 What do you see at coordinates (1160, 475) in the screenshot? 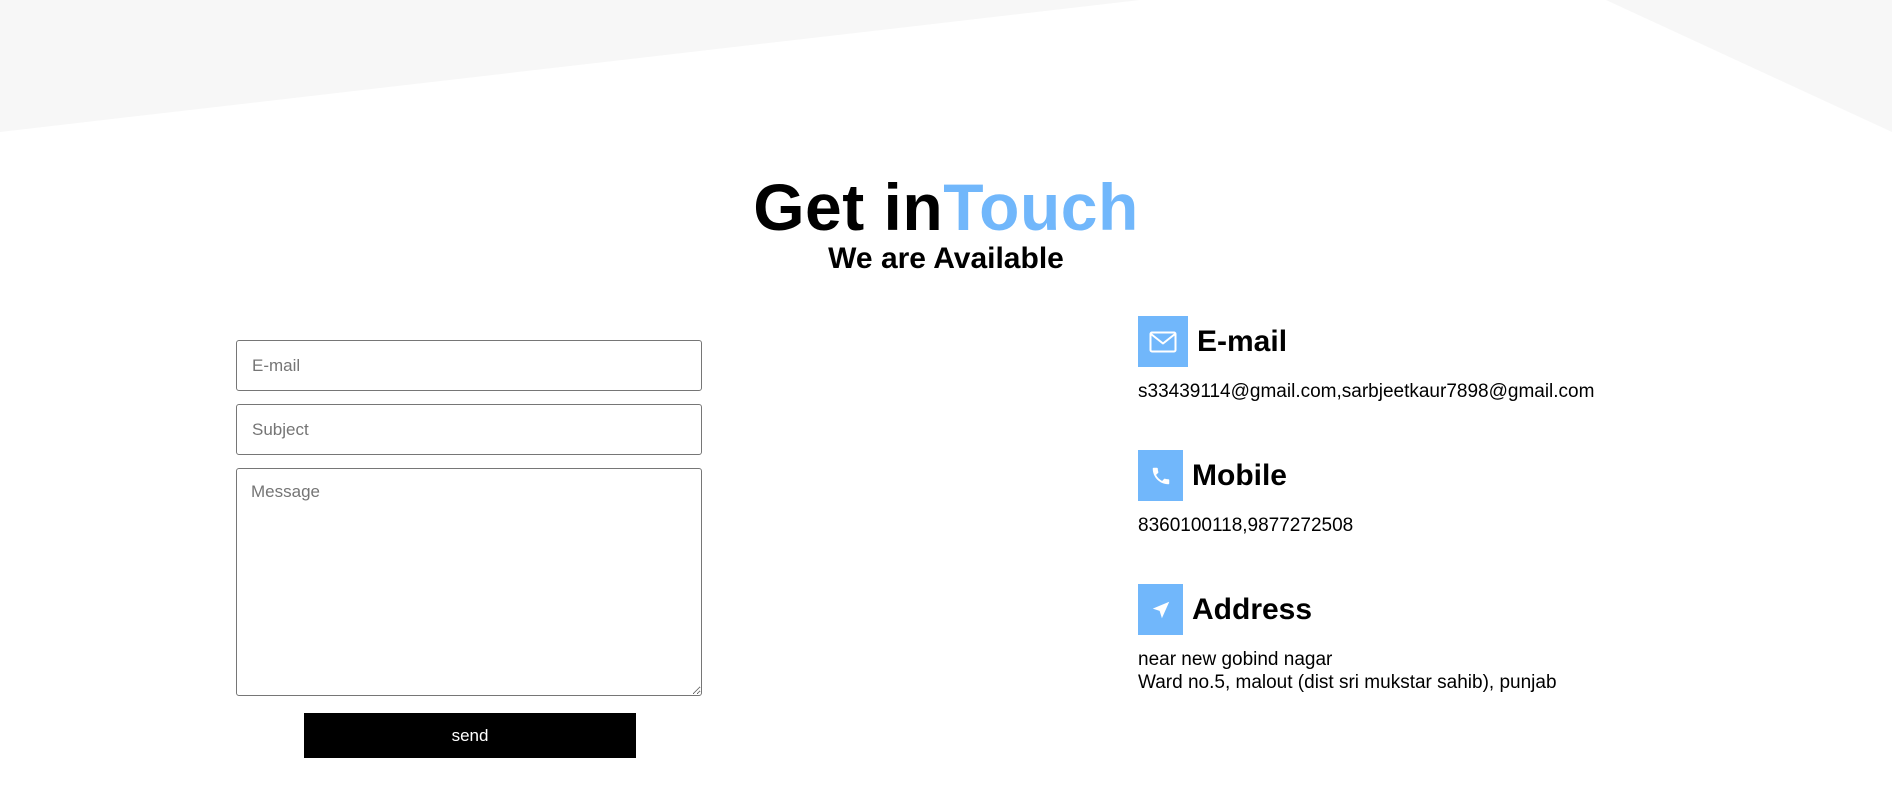
I see `phone-icon` at bounding box center [1160, 475].